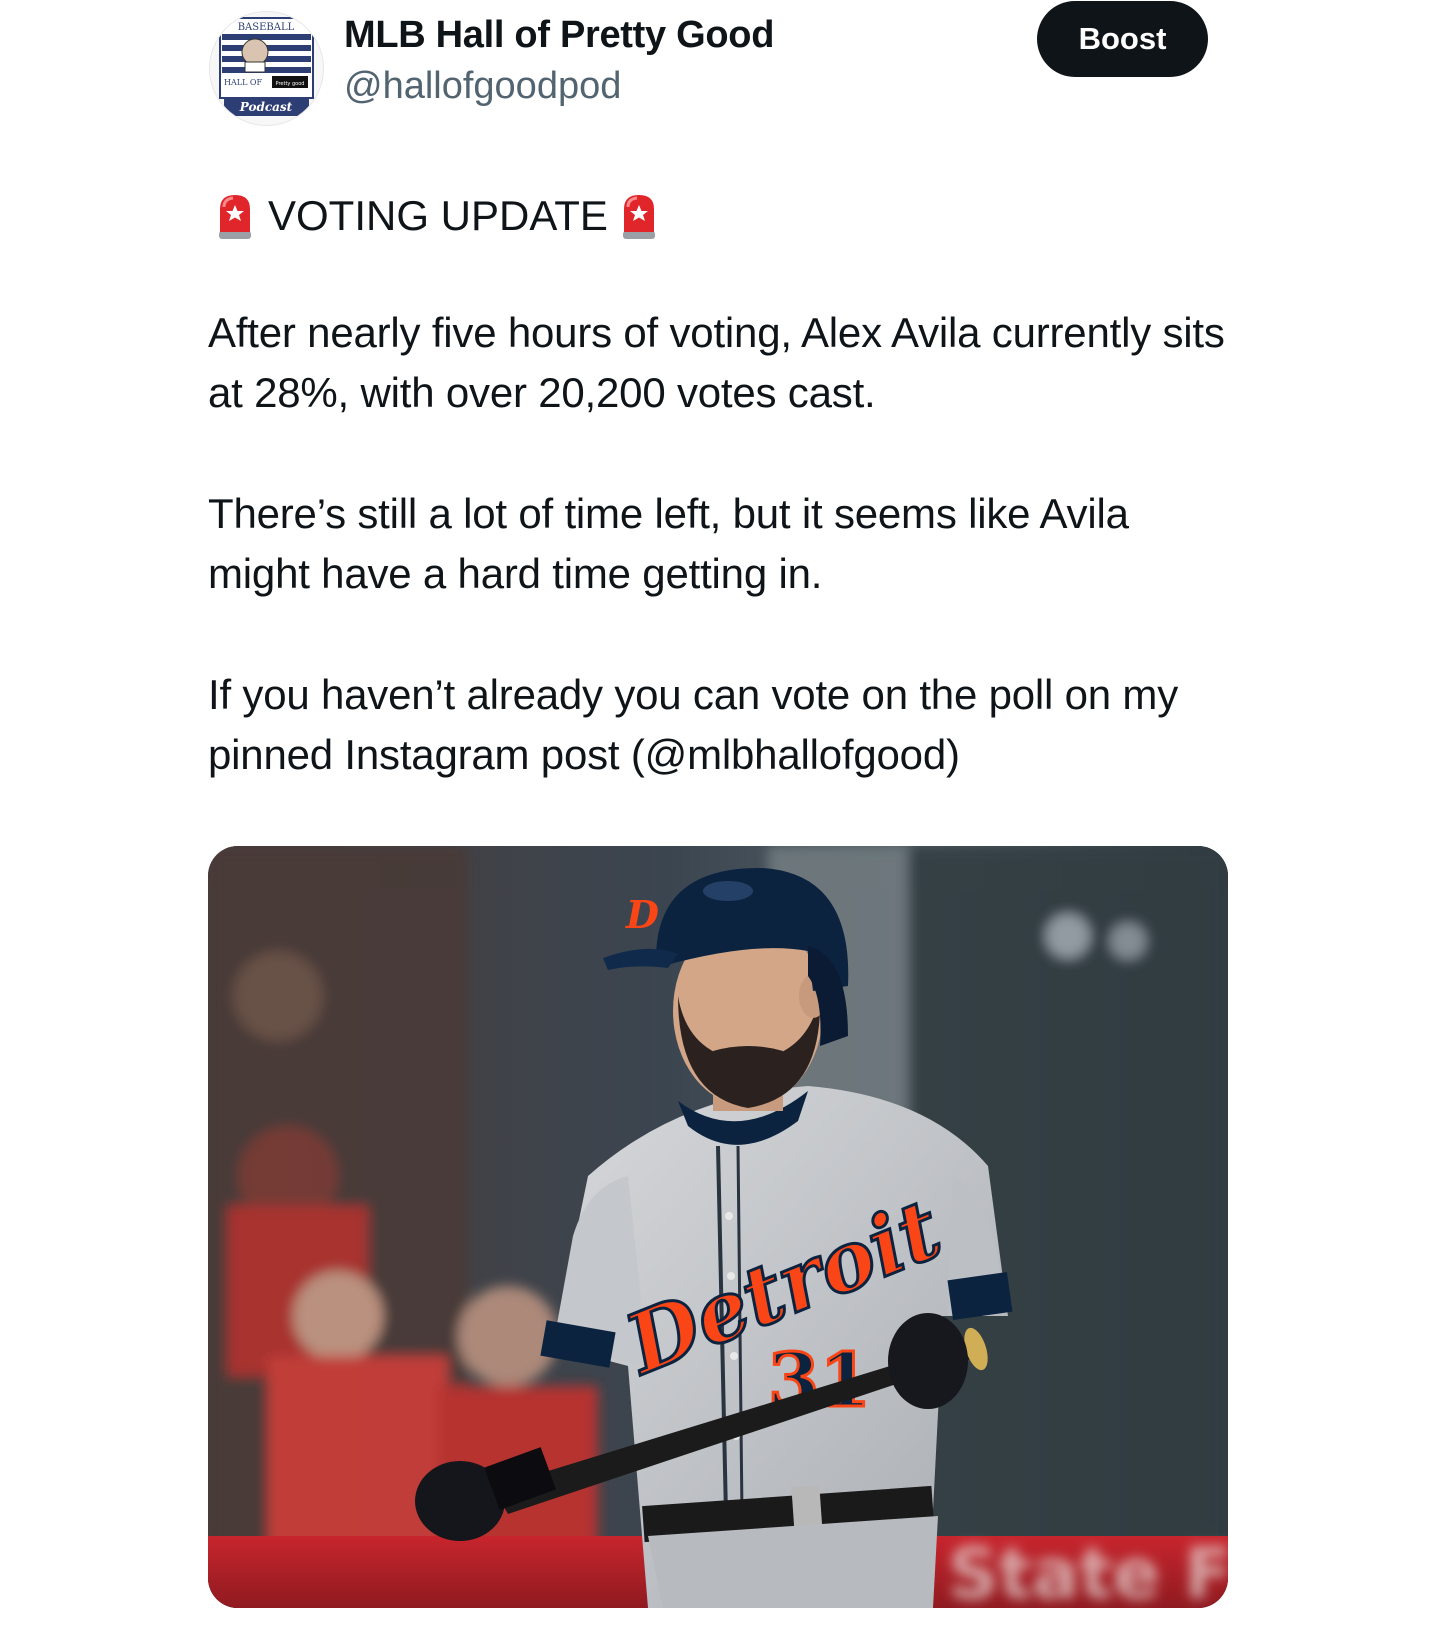 Image resolution: width=1440 pixels, height=1627 pixels. Describe the element at coordinates (266, 27) in the screenshot. I see `avatar-top-text: BASEBALL` at that location.